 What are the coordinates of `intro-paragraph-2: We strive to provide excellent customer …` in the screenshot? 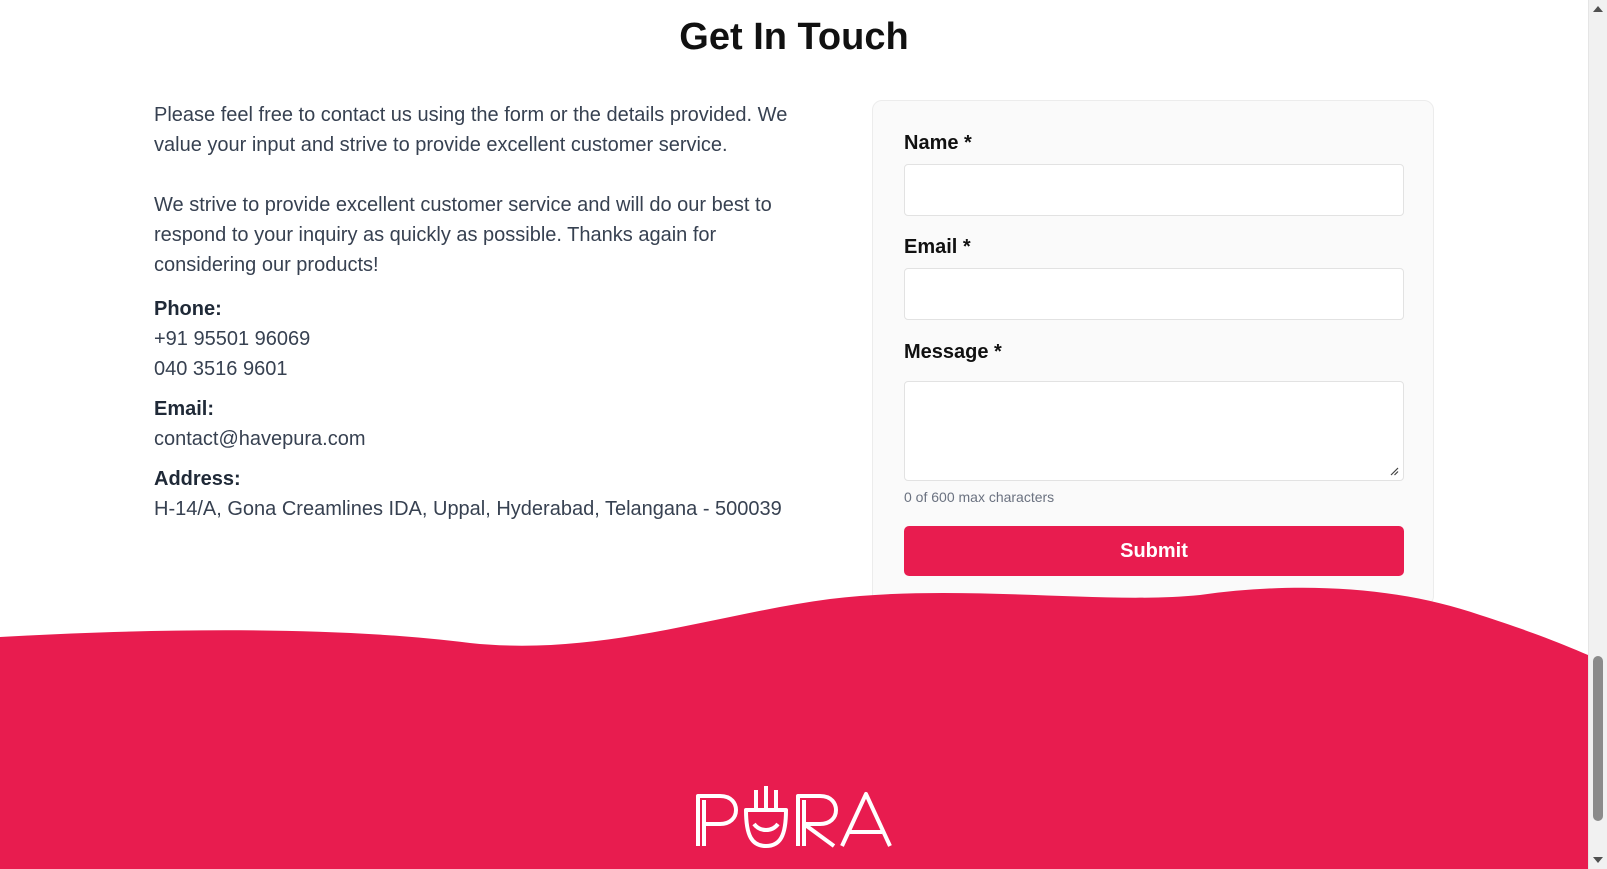 It's located at (463, 235).